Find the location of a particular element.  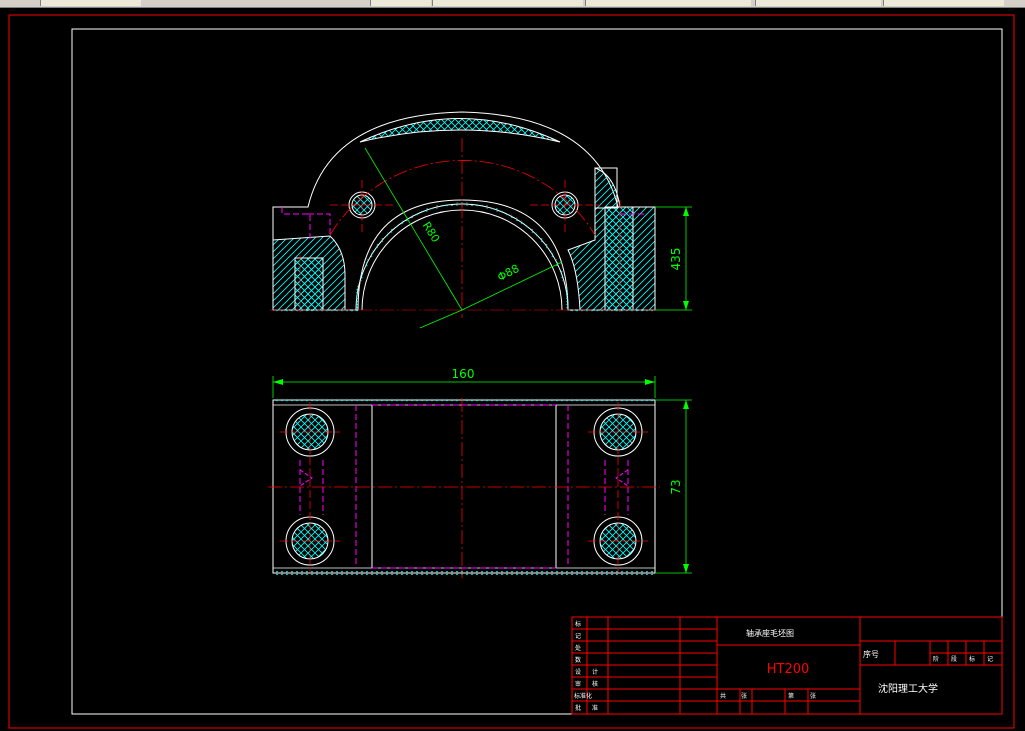

scale-label: 段 is located at coordinates (954, 659).